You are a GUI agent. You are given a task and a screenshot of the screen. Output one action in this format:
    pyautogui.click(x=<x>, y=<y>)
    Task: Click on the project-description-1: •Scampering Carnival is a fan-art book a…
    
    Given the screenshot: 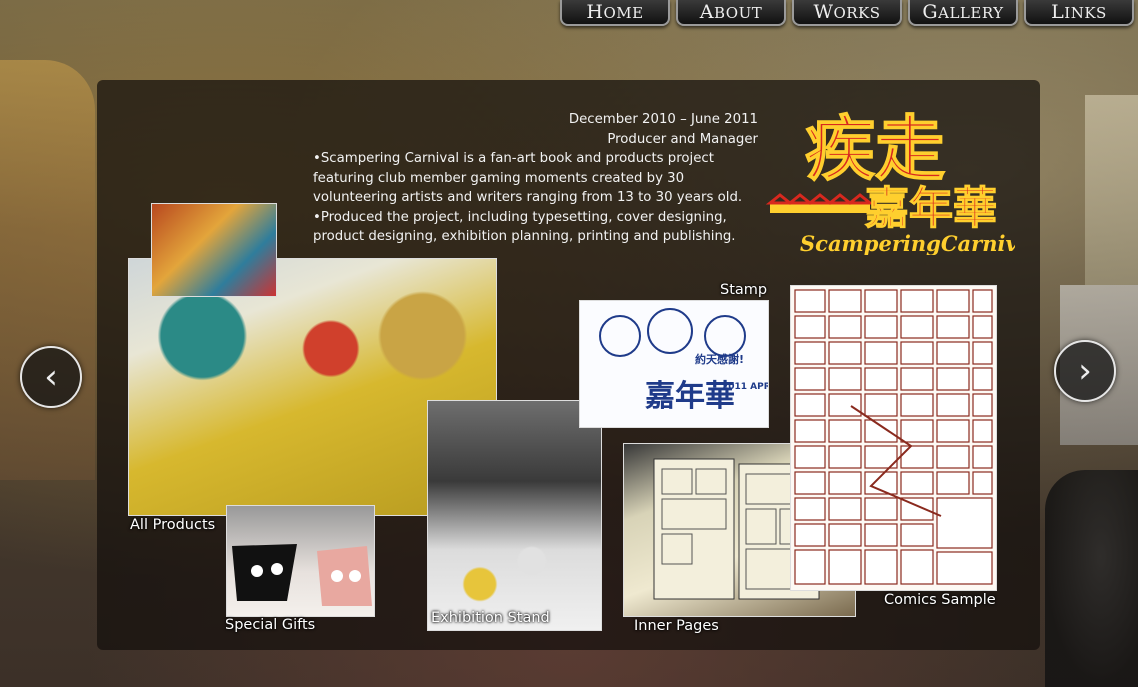 What is the action you would take?
    pyautogui.click(x=528, y=178)
    